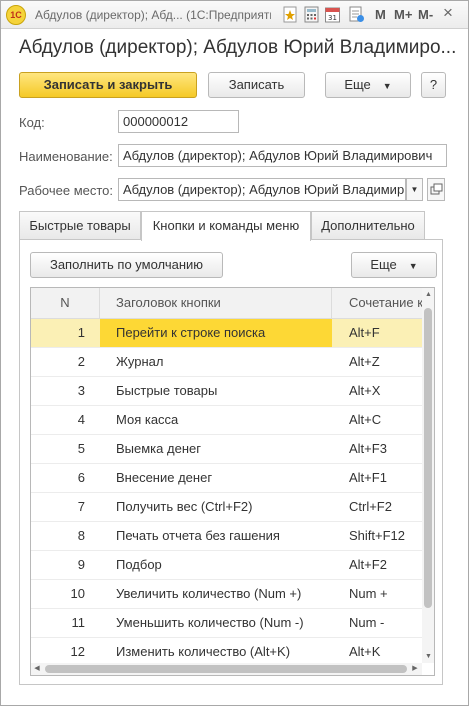  What do you see at coordinates (140, 361) in the screenshot?
I see `row-title: Журнал` at bounding box center [140, 361].